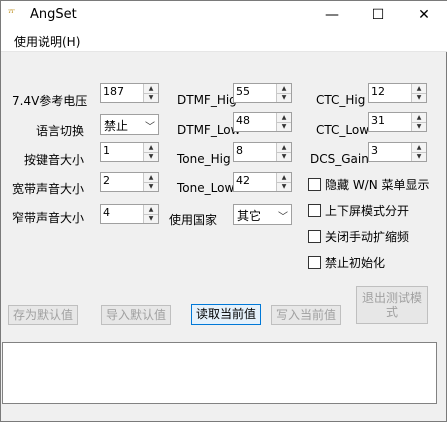 The width and height of the screenshot is (448, 423). What do you see at coordinates (193, 220) in the screenshot?
I see `label-country: 使用国家` at bounding box center [193, 220].